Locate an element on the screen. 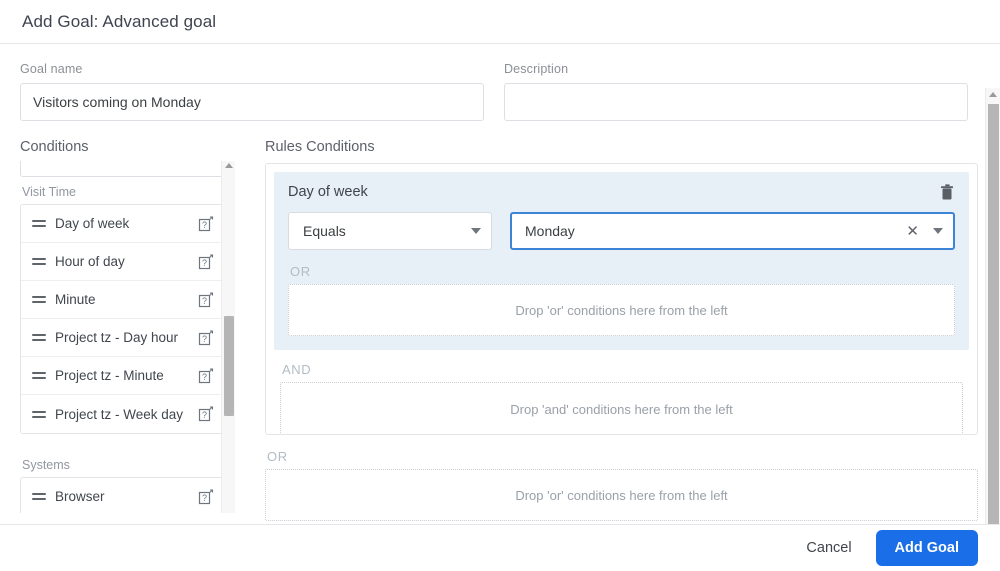 The width and height of the screenshot is (1000, 571). condition-list-systems: Browser ? Browser Versio is located at coordinates (122, 495).